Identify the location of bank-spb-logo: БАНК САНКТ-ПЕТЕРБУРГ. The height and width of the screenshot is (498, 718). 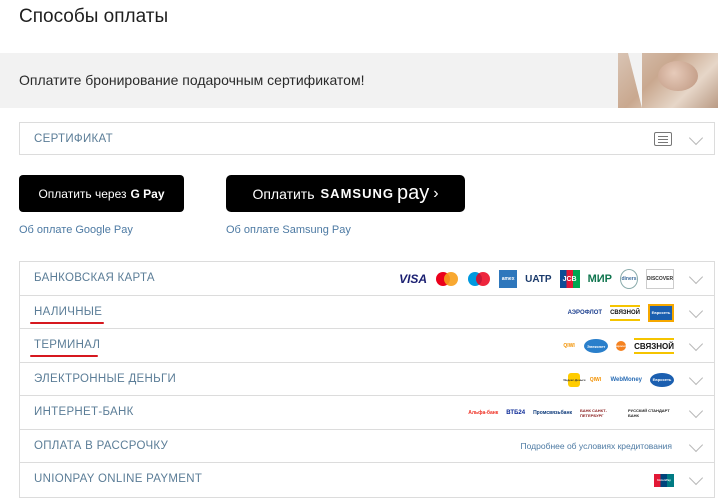
(593, 413).